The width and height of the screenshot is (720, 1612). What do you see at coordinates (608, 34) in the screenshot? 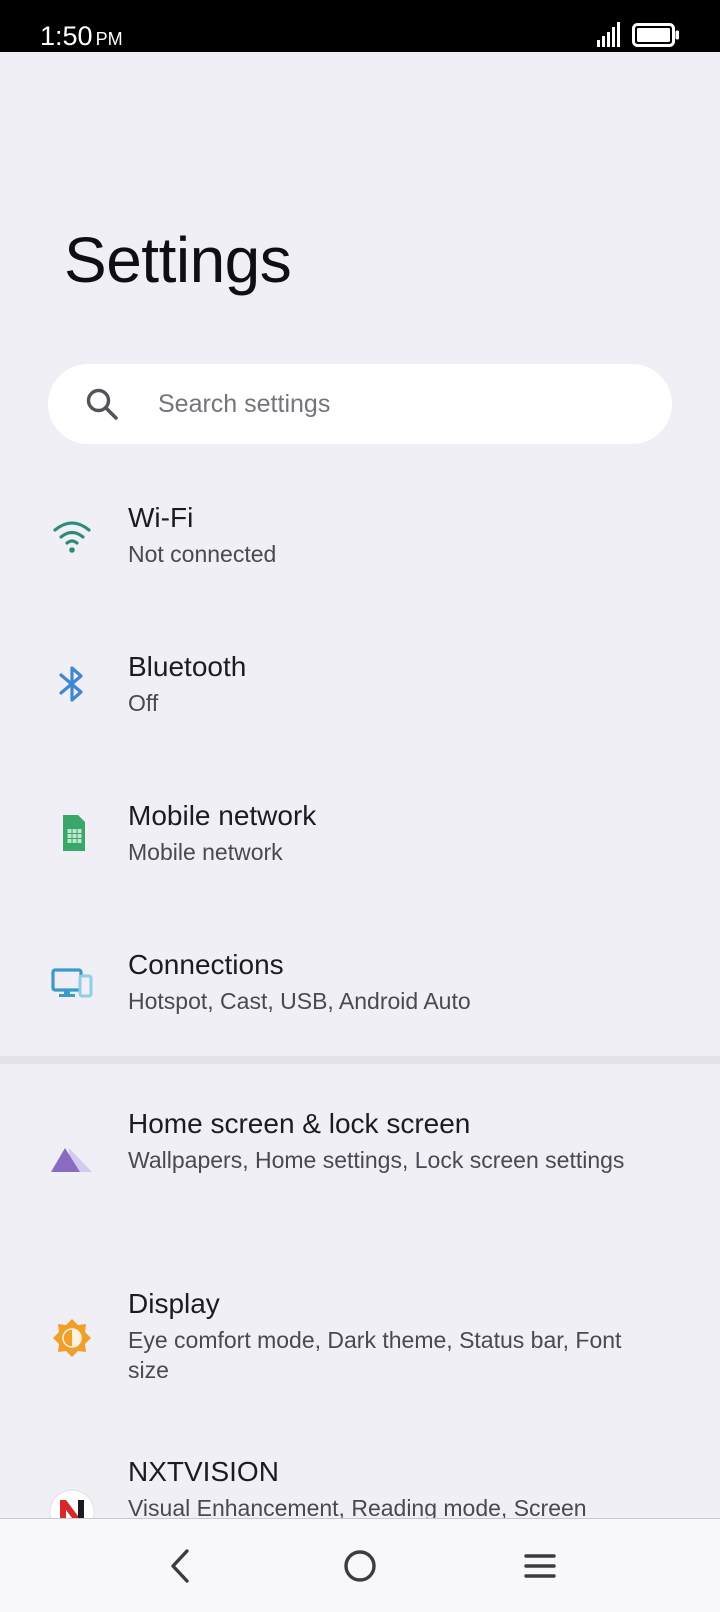
I see `signal-icon` at bounding box center [608, 34].